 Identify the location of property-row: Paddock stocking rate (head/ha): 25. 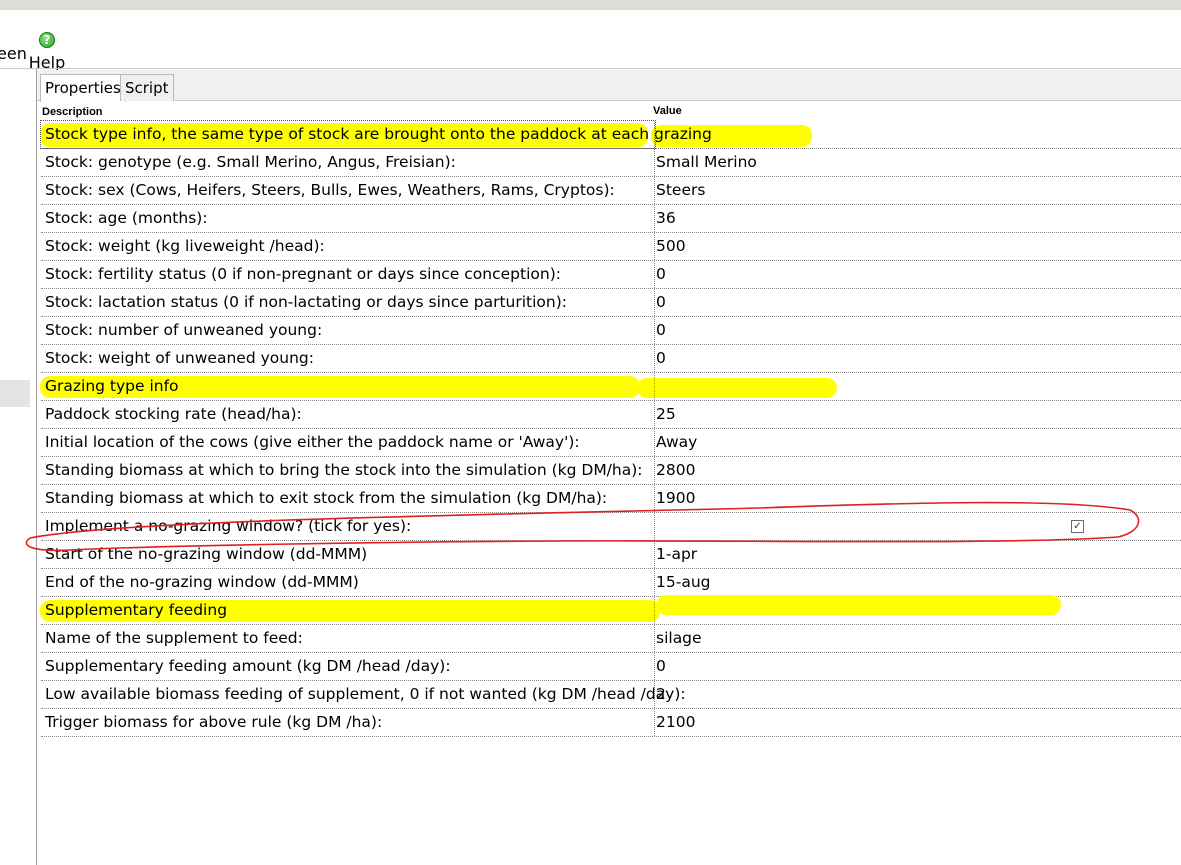
(611, 415).